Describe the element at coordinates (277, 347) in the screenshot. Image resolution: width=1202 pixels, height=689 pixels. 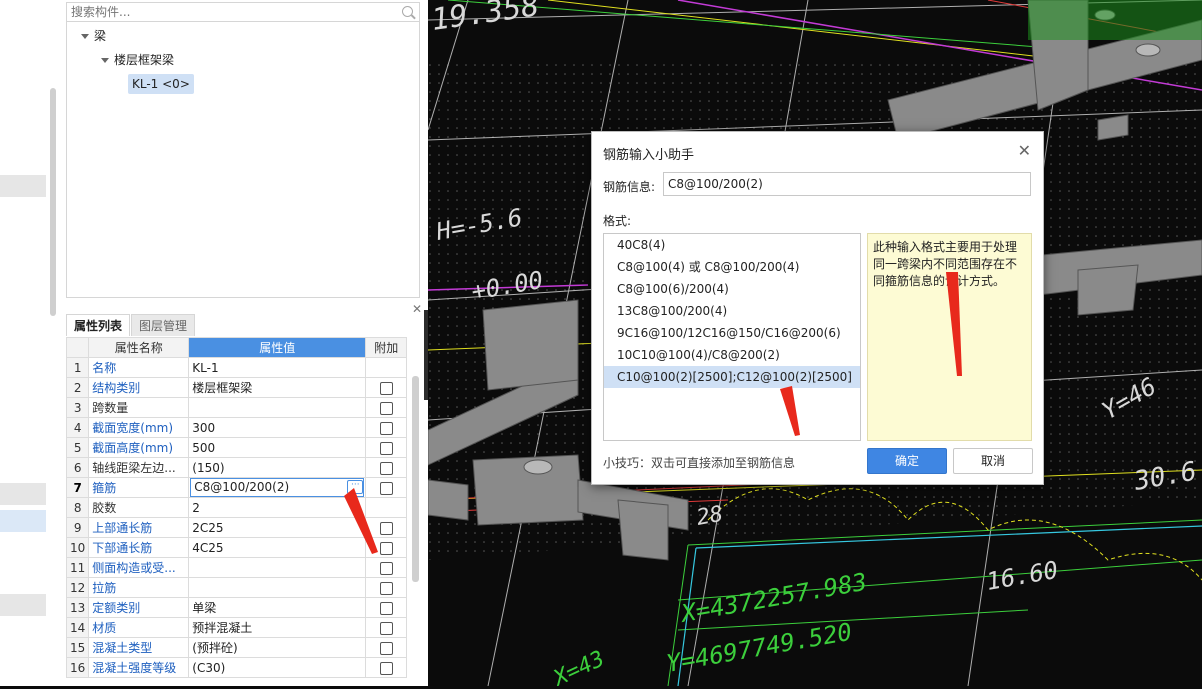
I see `header-property-value: 属性值` at that location.